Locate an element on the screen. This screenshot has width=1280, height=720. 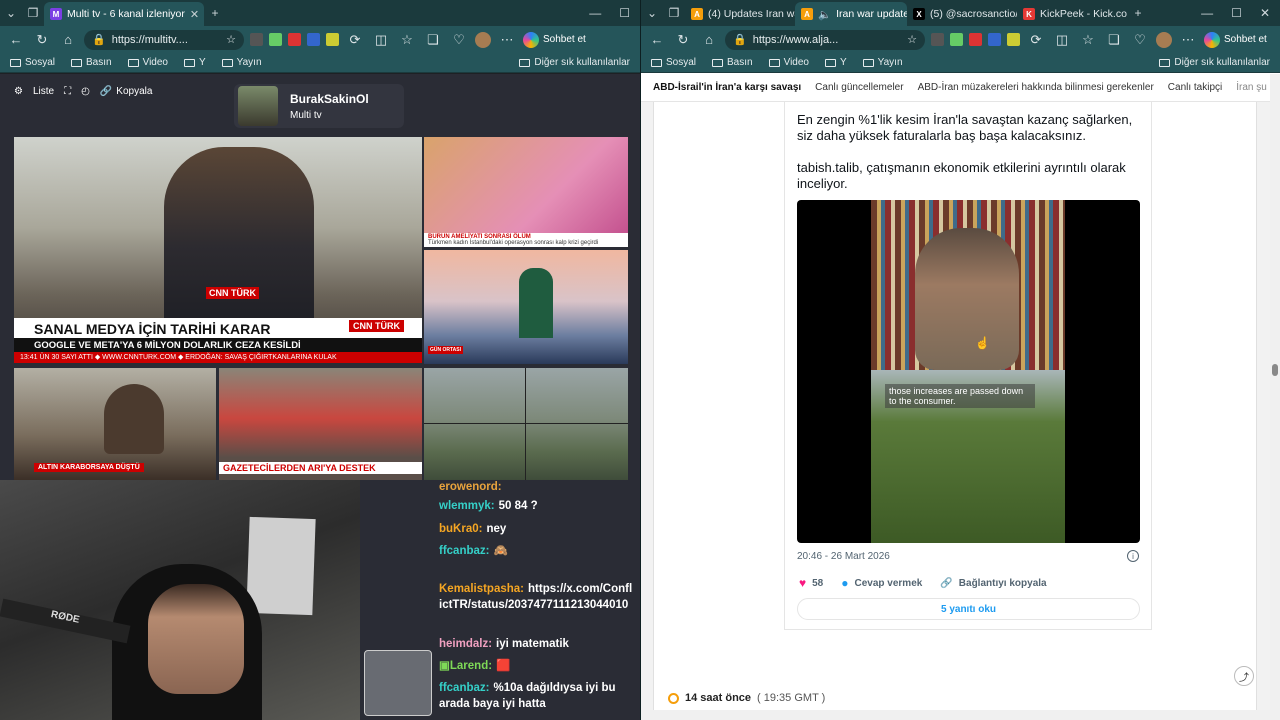
chat-message: wlemmyk: 50 84 ? is located at coordinates (536, 506).